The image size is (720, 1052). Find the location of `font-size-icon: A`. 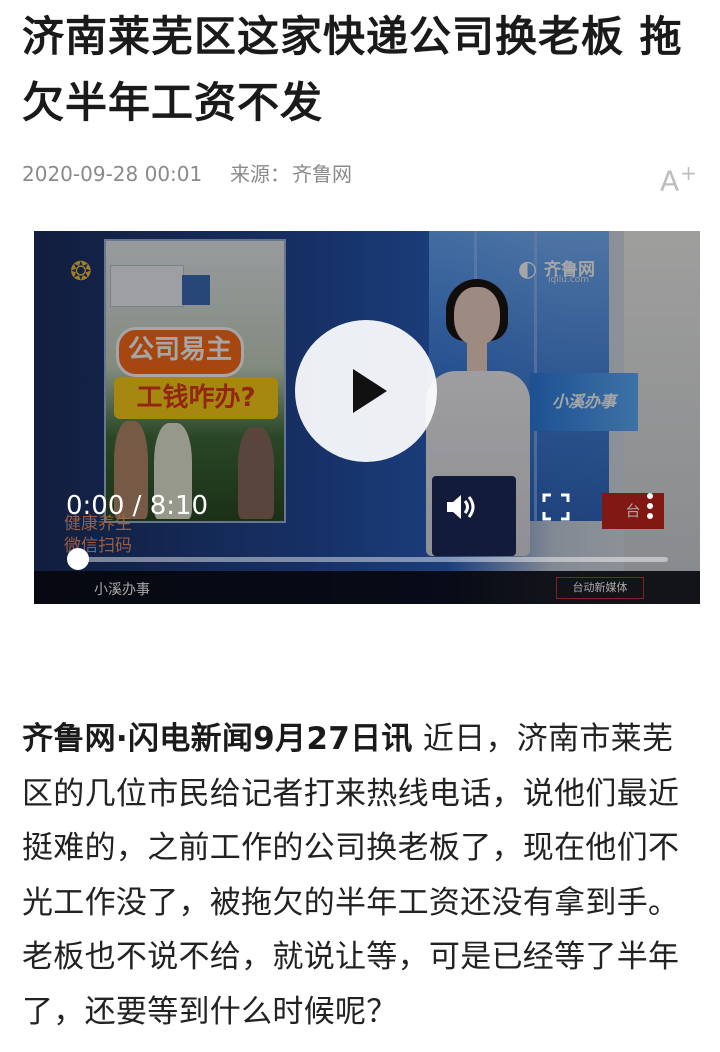

font-size-icon: A is located at coordinates (670, 181).